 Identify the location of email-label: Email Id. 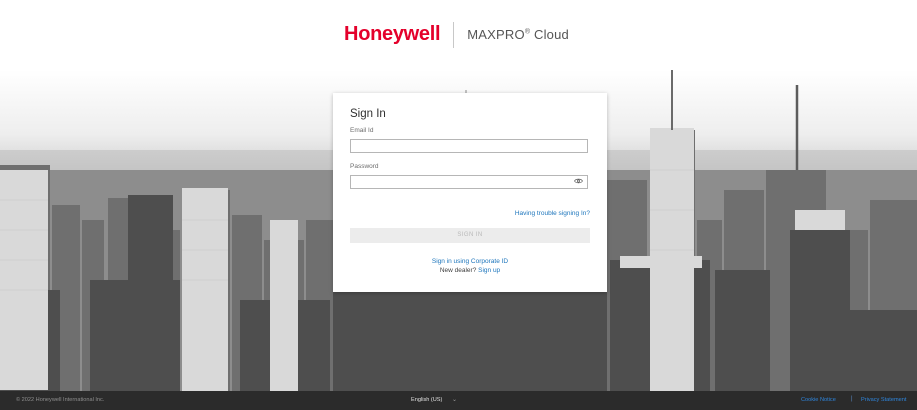
(362, 130).